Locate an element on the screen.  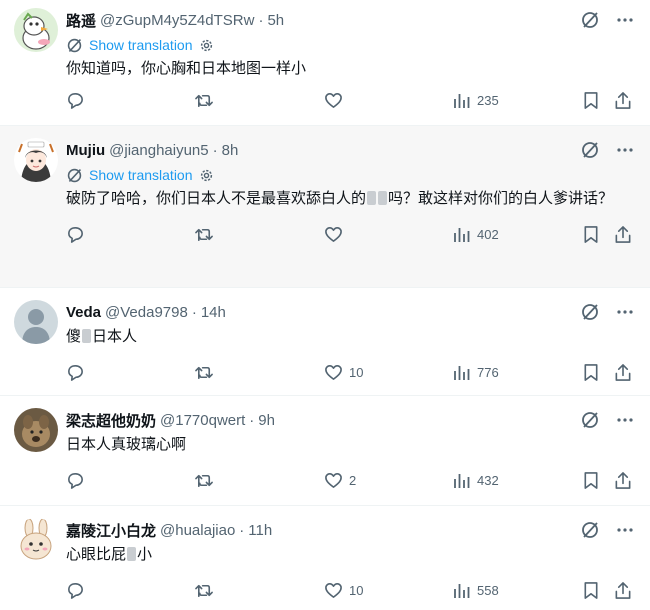
display-name: Mujiu is located at coordinates (85, 150).